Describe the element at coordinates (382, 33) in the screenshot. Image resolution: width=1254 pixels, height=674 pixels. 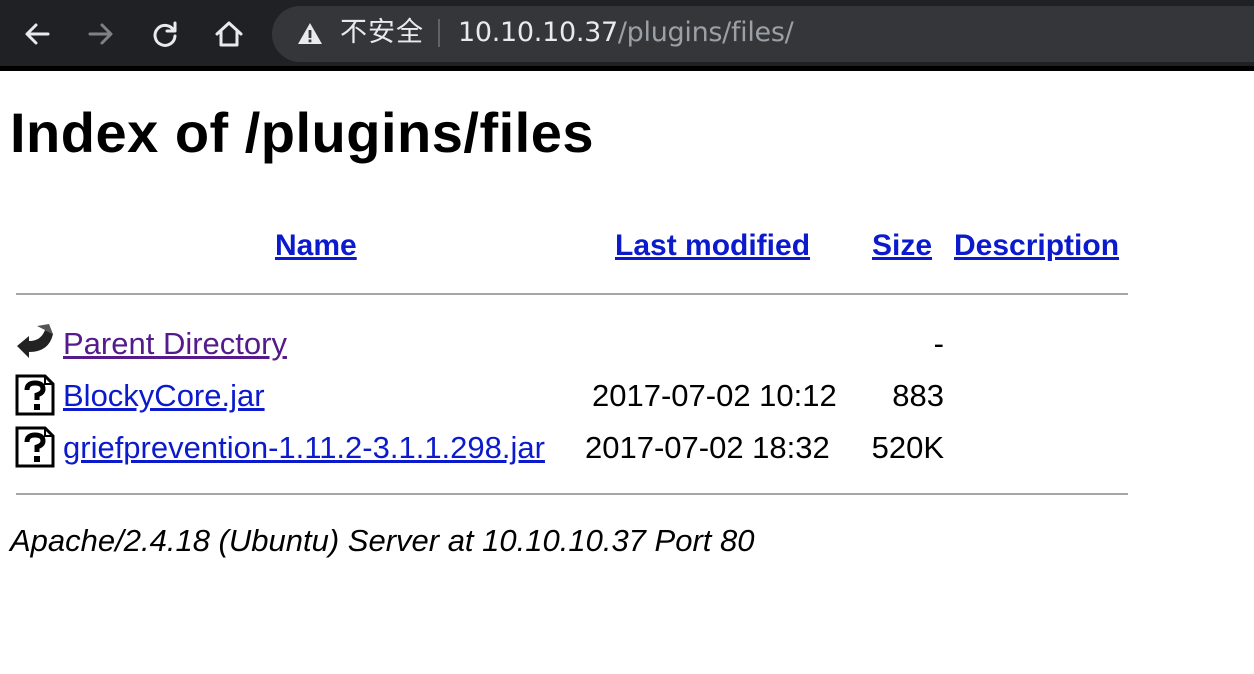
I see `security-label: 不安全` at that location.